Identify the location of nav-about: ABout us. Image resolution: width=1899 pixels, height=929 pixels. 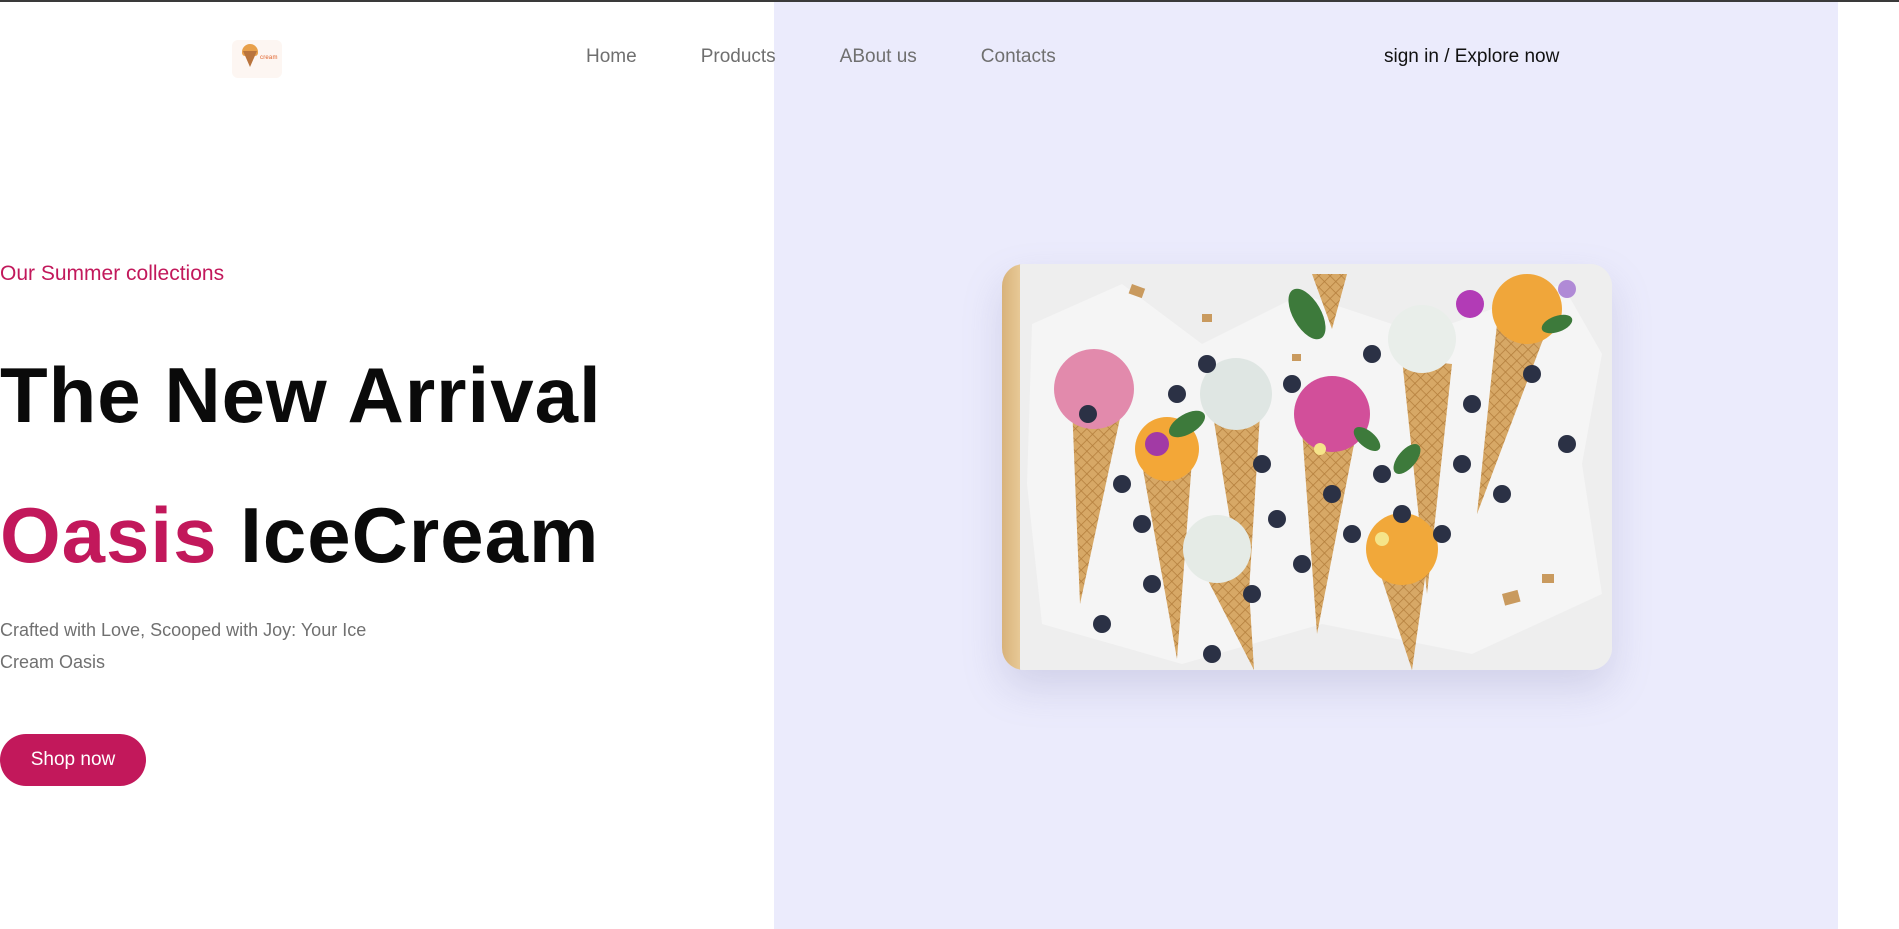
(878, 57).